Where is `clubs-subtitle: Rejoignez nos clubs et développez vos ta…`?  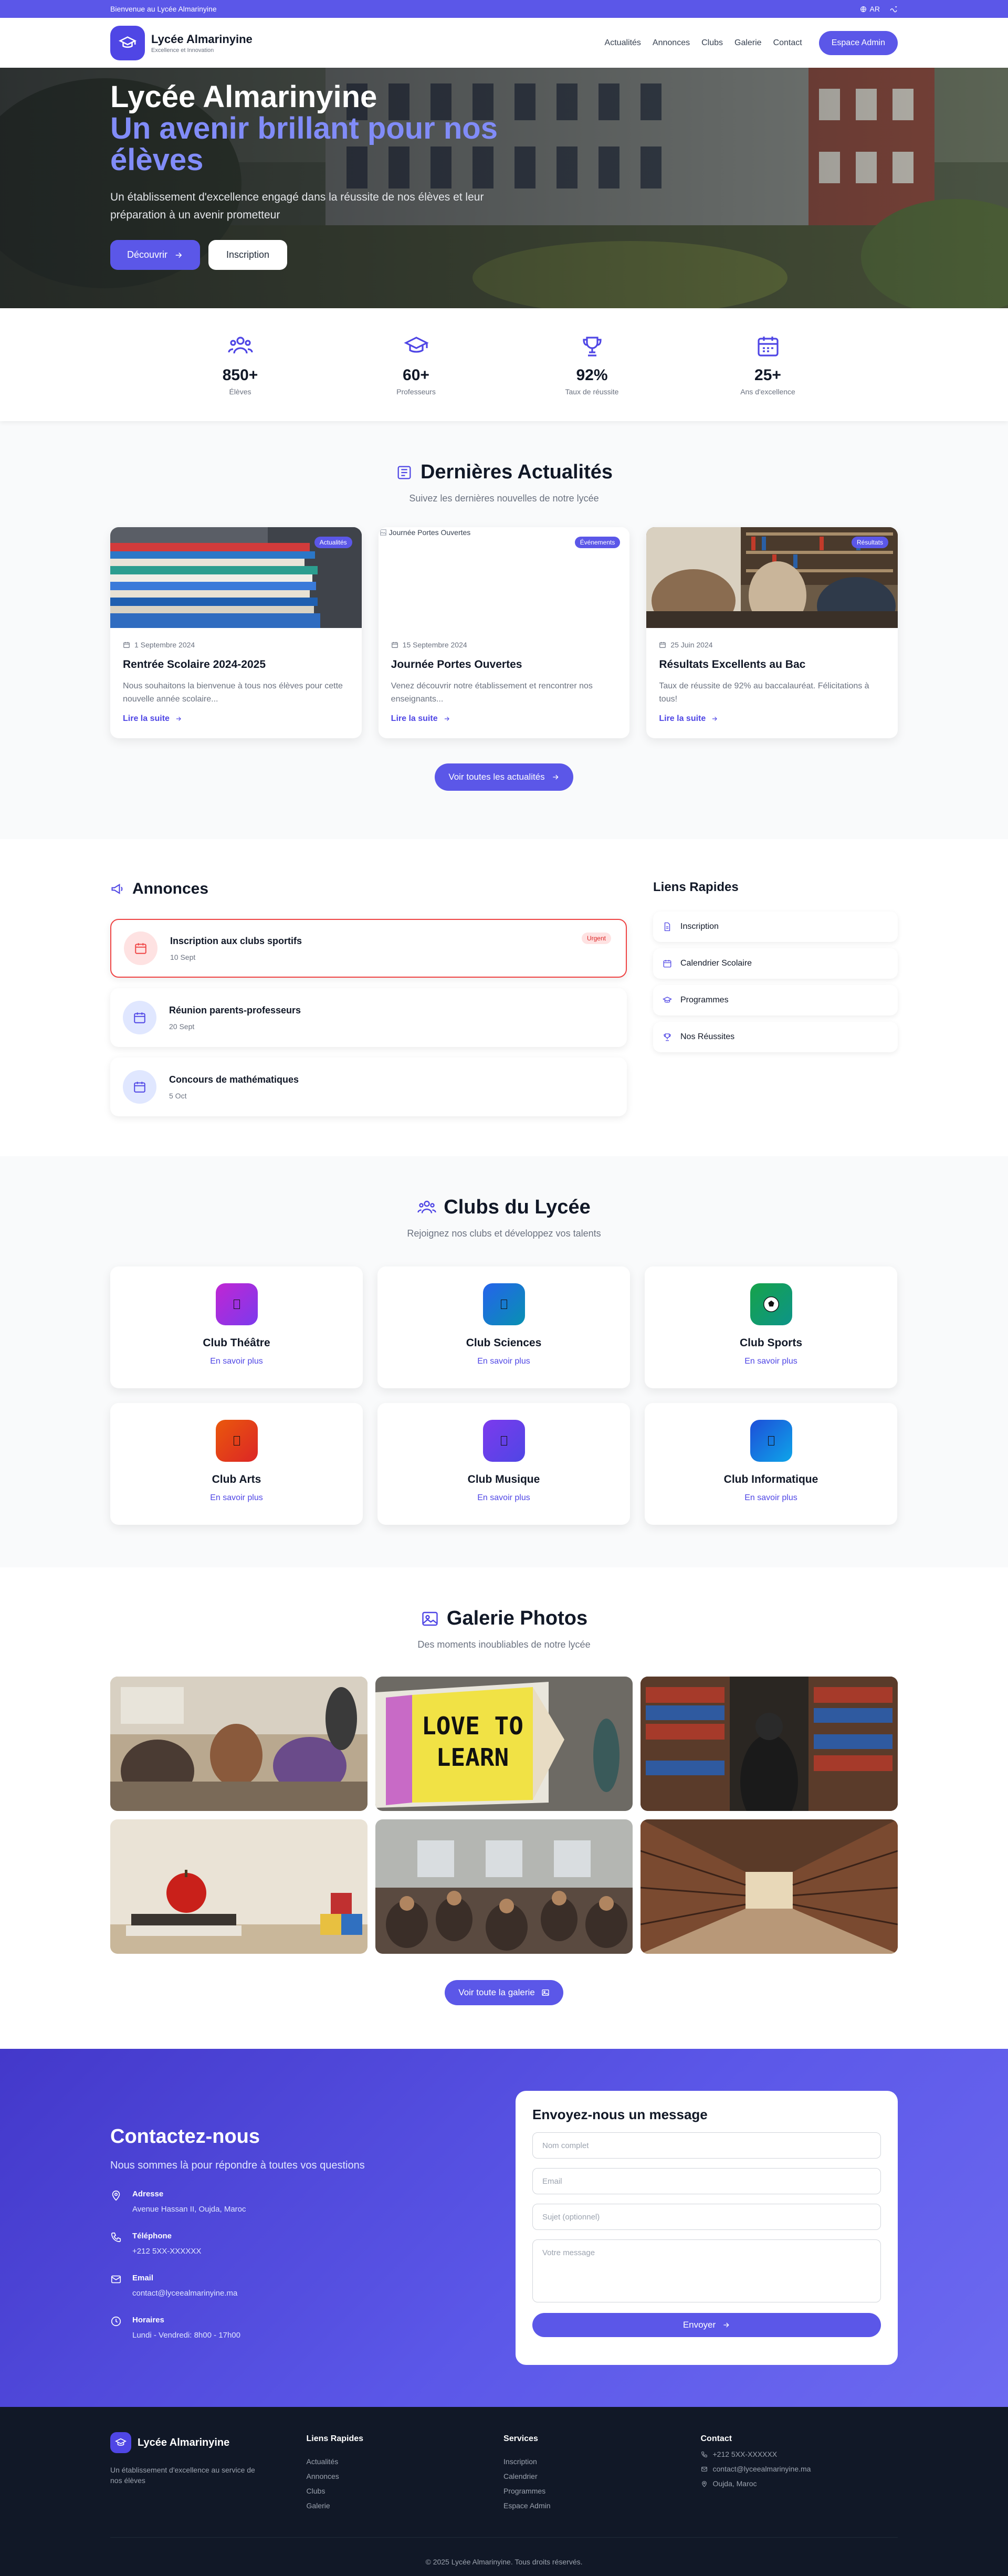 clubs-subtitle: Rejoignez nos clubs et développez vos ta… is located at coordinates (504, 1233).